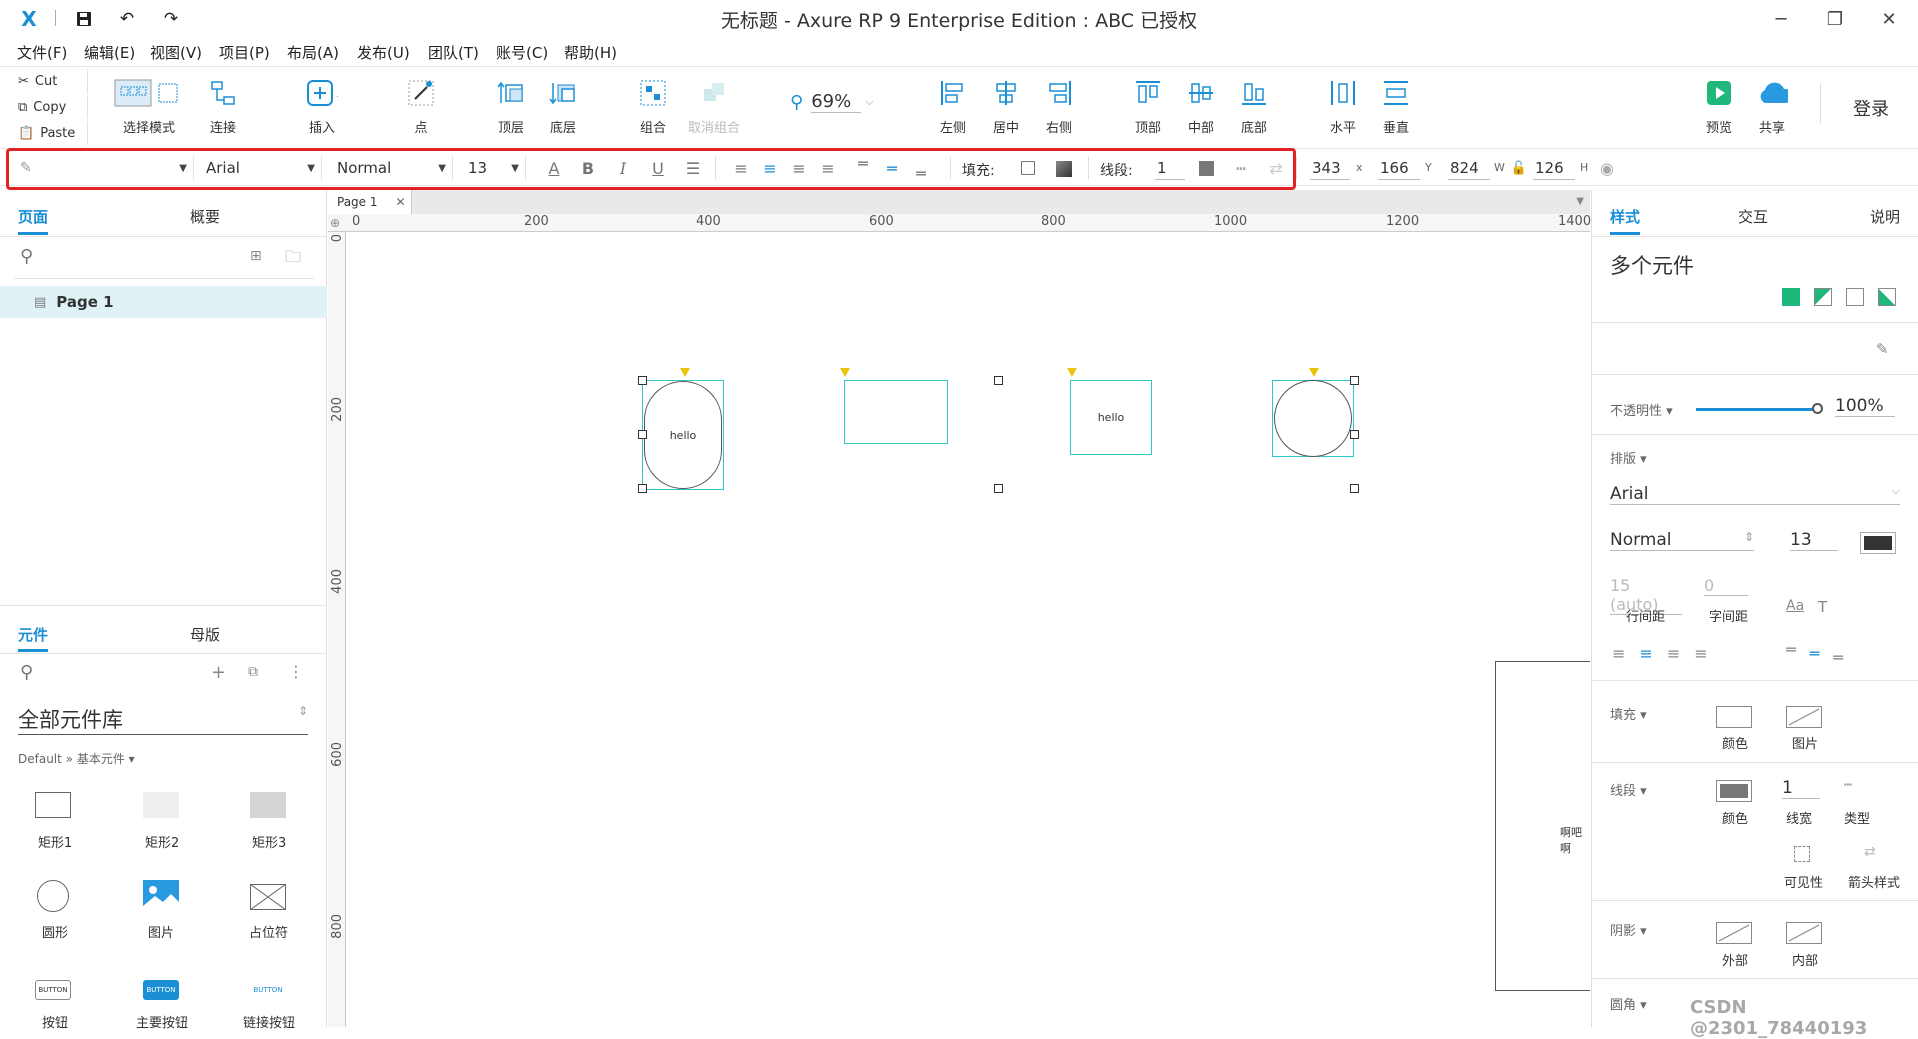 The image size is (1918, 1039). I want to click on menu-help: 帮助(H), so click(590, 52).